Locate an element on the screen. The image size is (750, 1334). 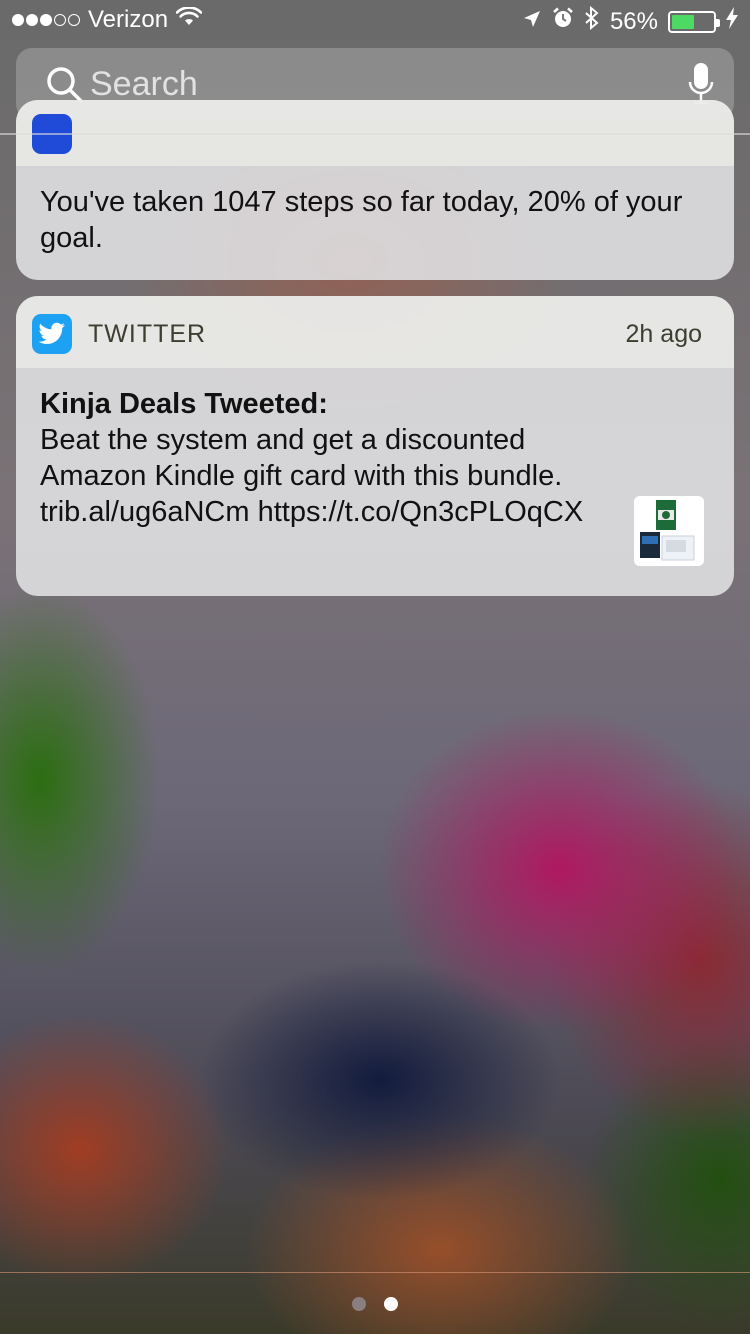
location-arrow-icon is located at coordinates (532, 22).